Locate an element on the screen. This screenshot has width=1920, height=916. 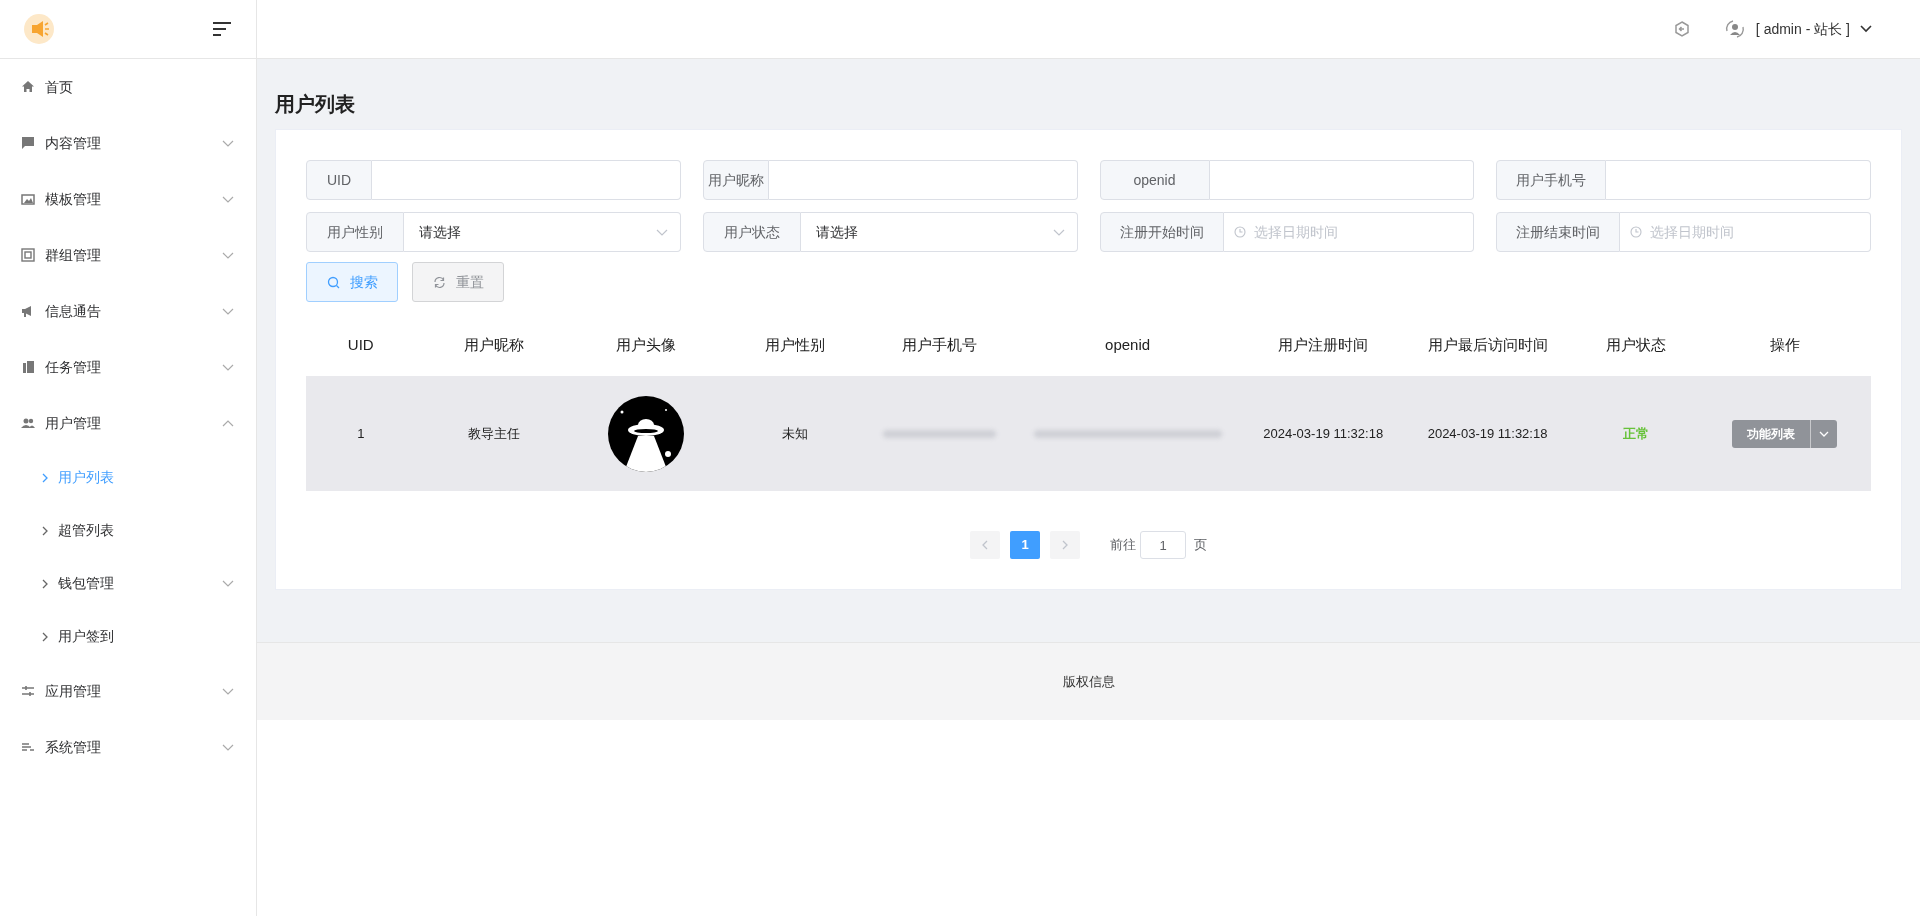
submenu-item: 钱包管理 is located at coordinates (128, 583).